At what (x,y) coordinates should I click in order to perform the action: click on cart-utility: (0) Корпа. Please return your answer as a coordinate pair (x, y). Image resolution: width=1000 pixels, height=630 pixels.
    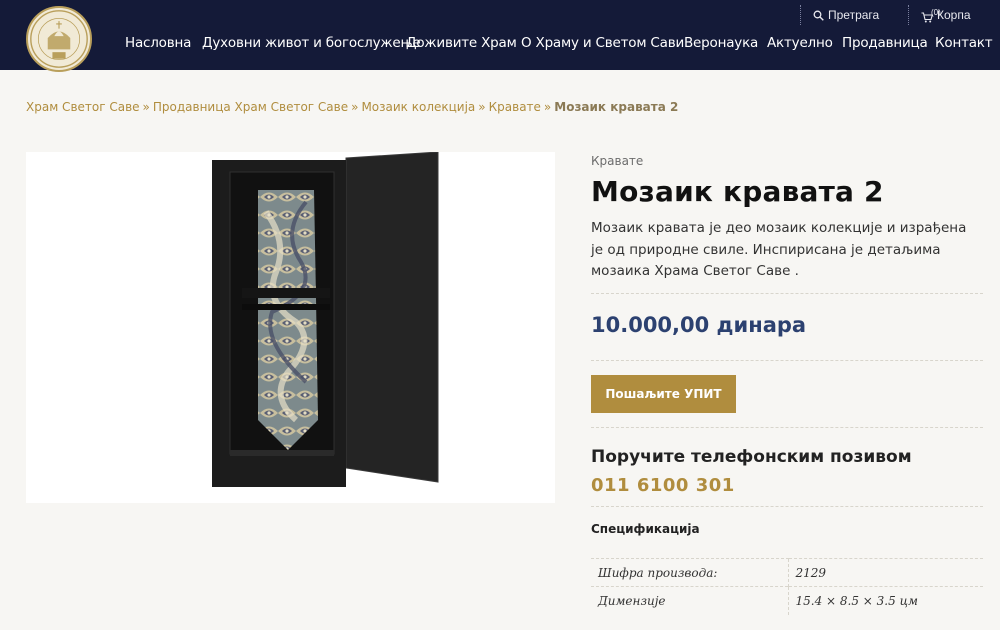
    Looking at the image, I should click on (939, 15).